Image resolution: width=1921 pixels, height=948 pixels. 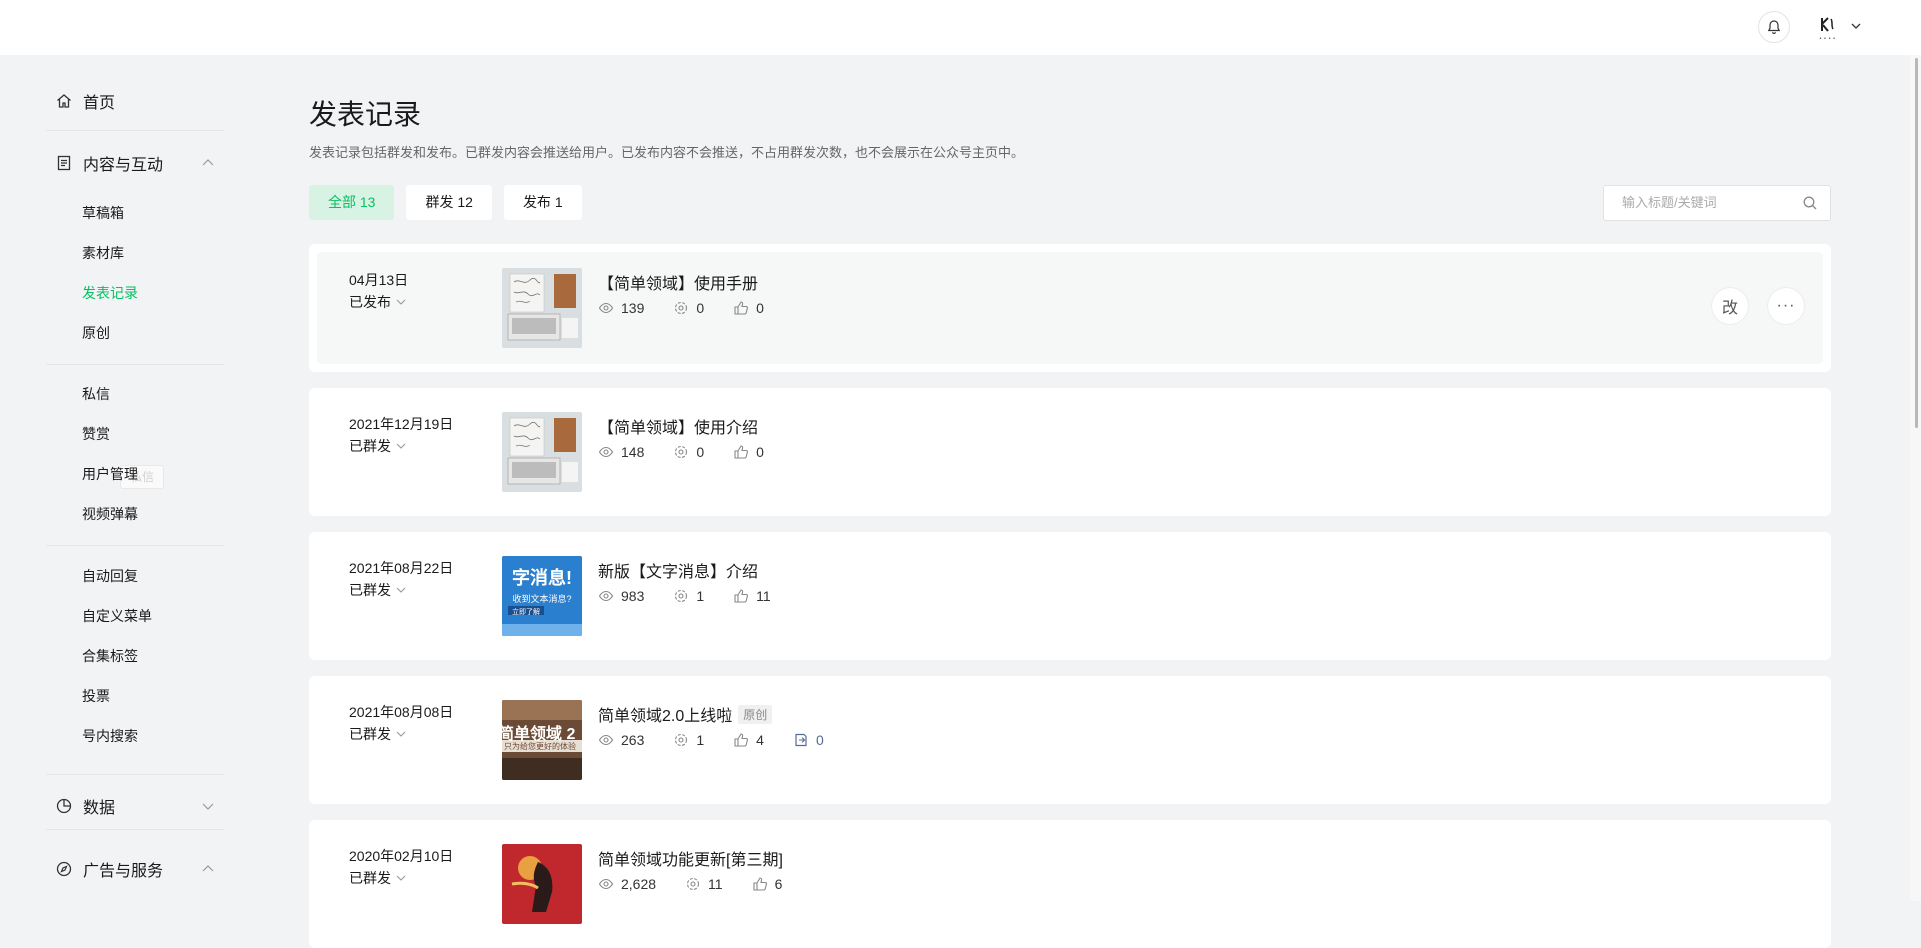 What do you see at coordinates (960, 27) in the screenshot?
I see `top-bar: • • • •` at bounding box center [960, 27].